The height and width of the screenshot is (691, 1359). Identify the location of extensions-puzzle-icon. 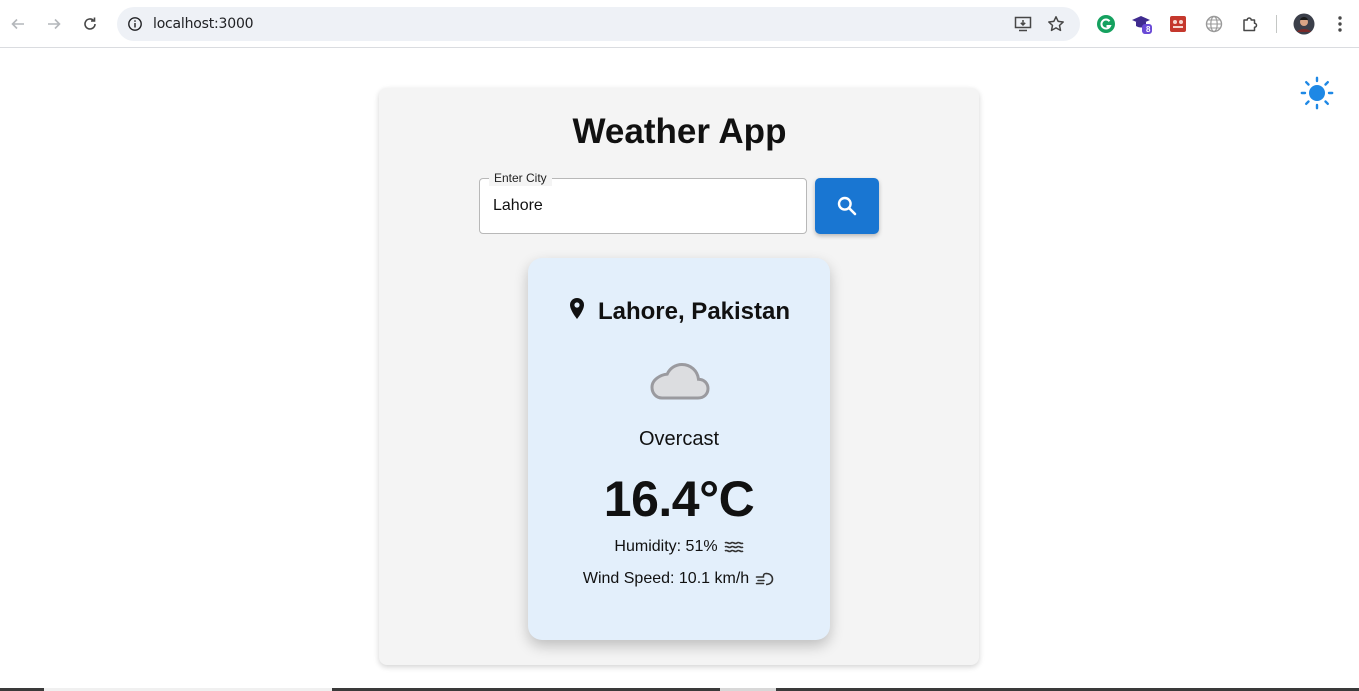
(1250, 24).